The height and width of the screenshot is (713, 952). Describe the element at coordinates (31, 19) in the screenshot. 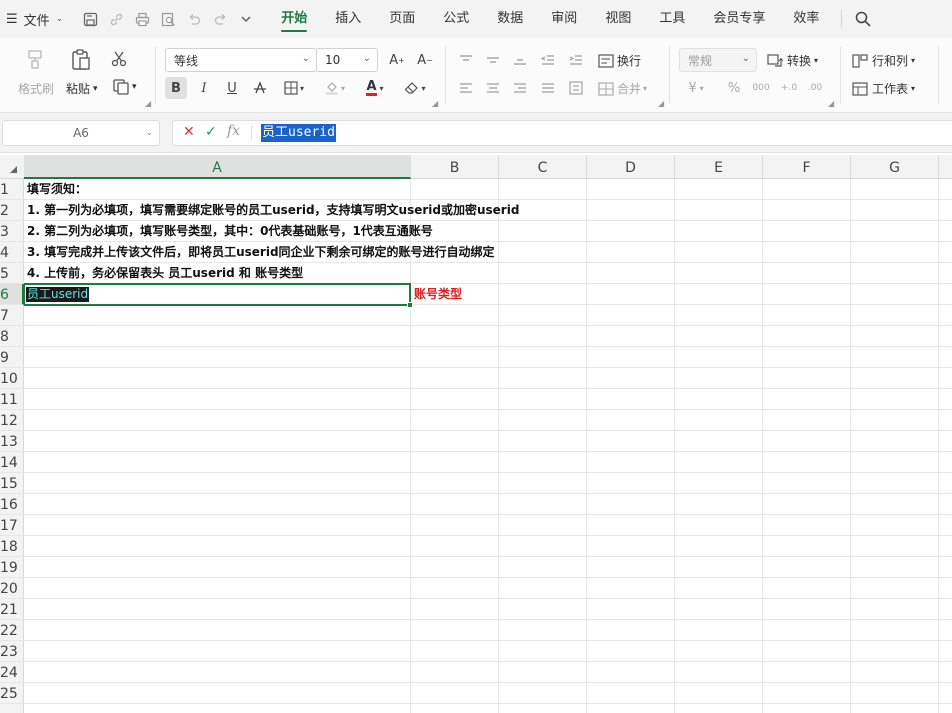

I see `file-menu-button: ☰ 文件 ⌄` at that location.